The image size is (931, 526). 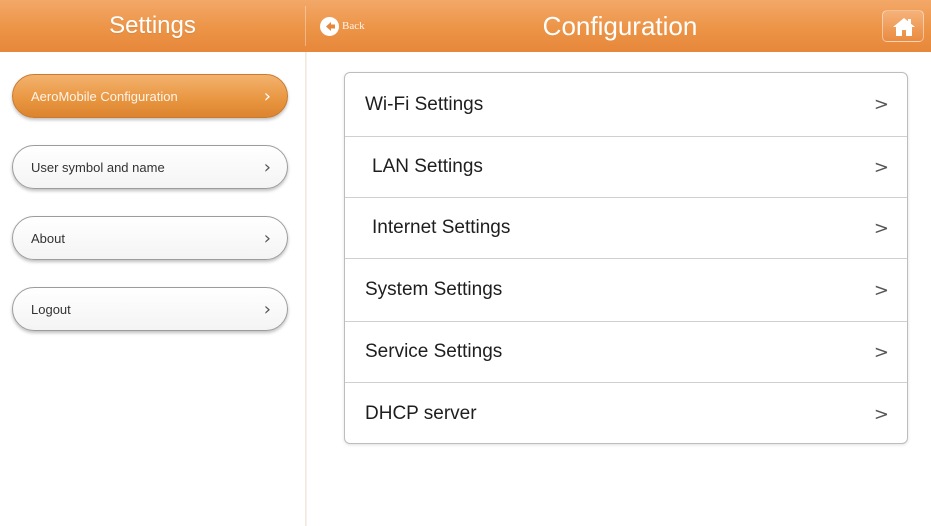 I want to click on sidebar-item-label: User symbol and name, so click(x=98, y=167).